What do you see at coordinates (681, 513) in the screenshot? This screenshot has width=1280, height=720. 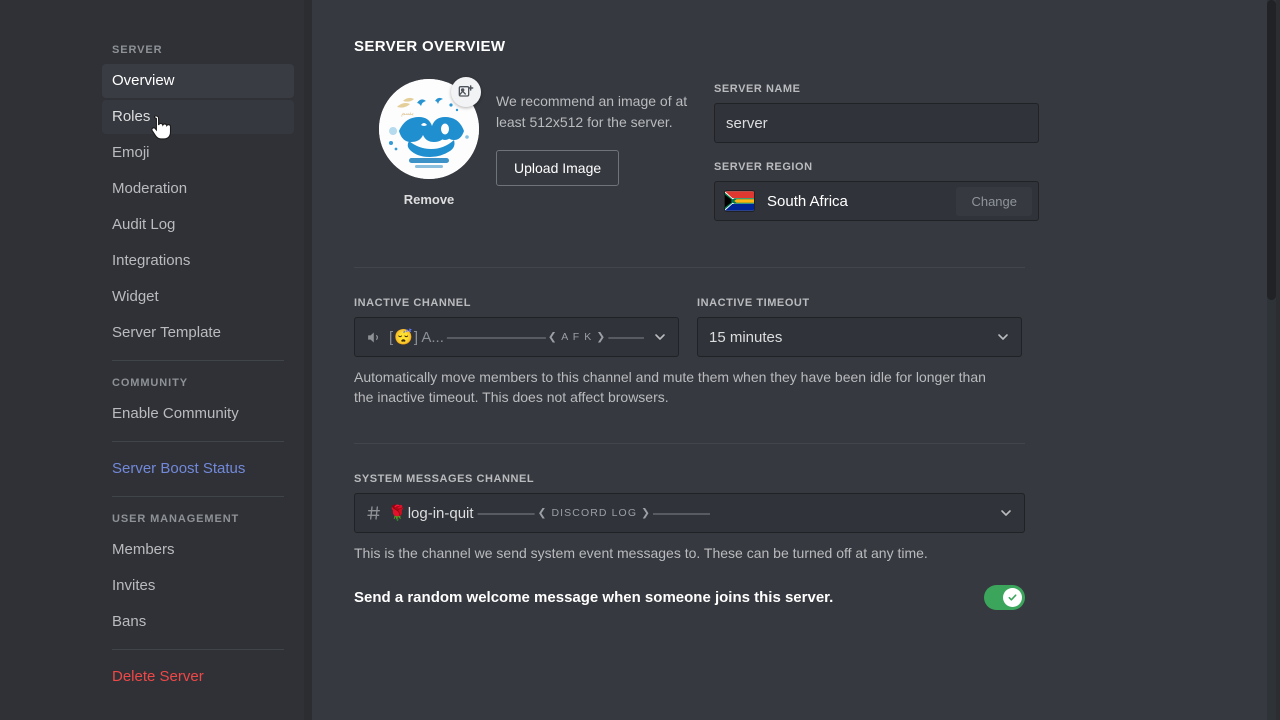 I see `system-messages-rule-right: ————` at bounding box center [681, 513].